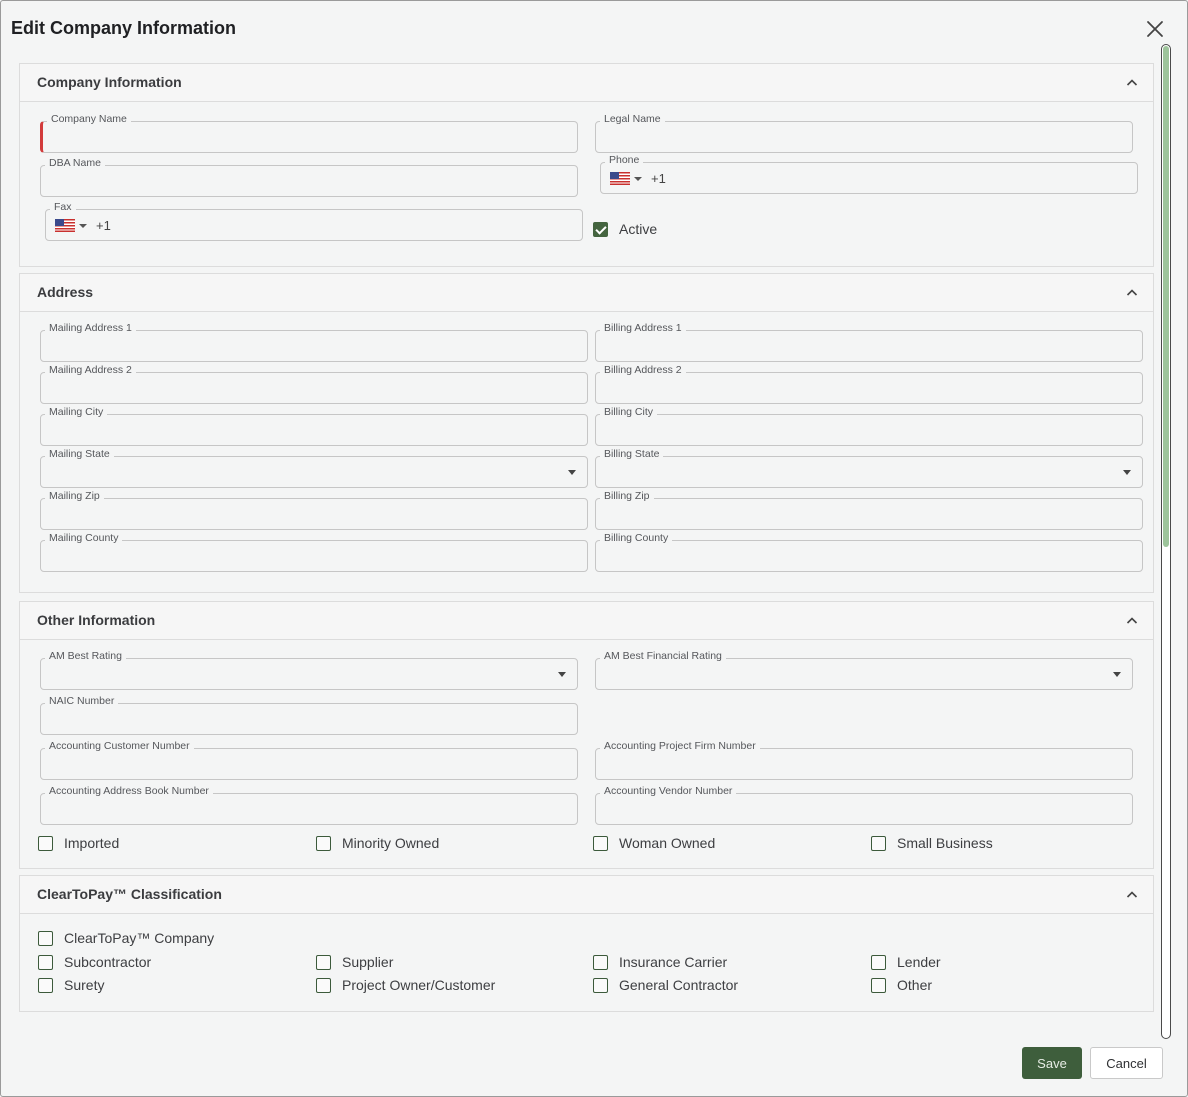 This screenshot has height=1097, width=1188. I want to click on vertical-scrollbar, so click(1166, 541).